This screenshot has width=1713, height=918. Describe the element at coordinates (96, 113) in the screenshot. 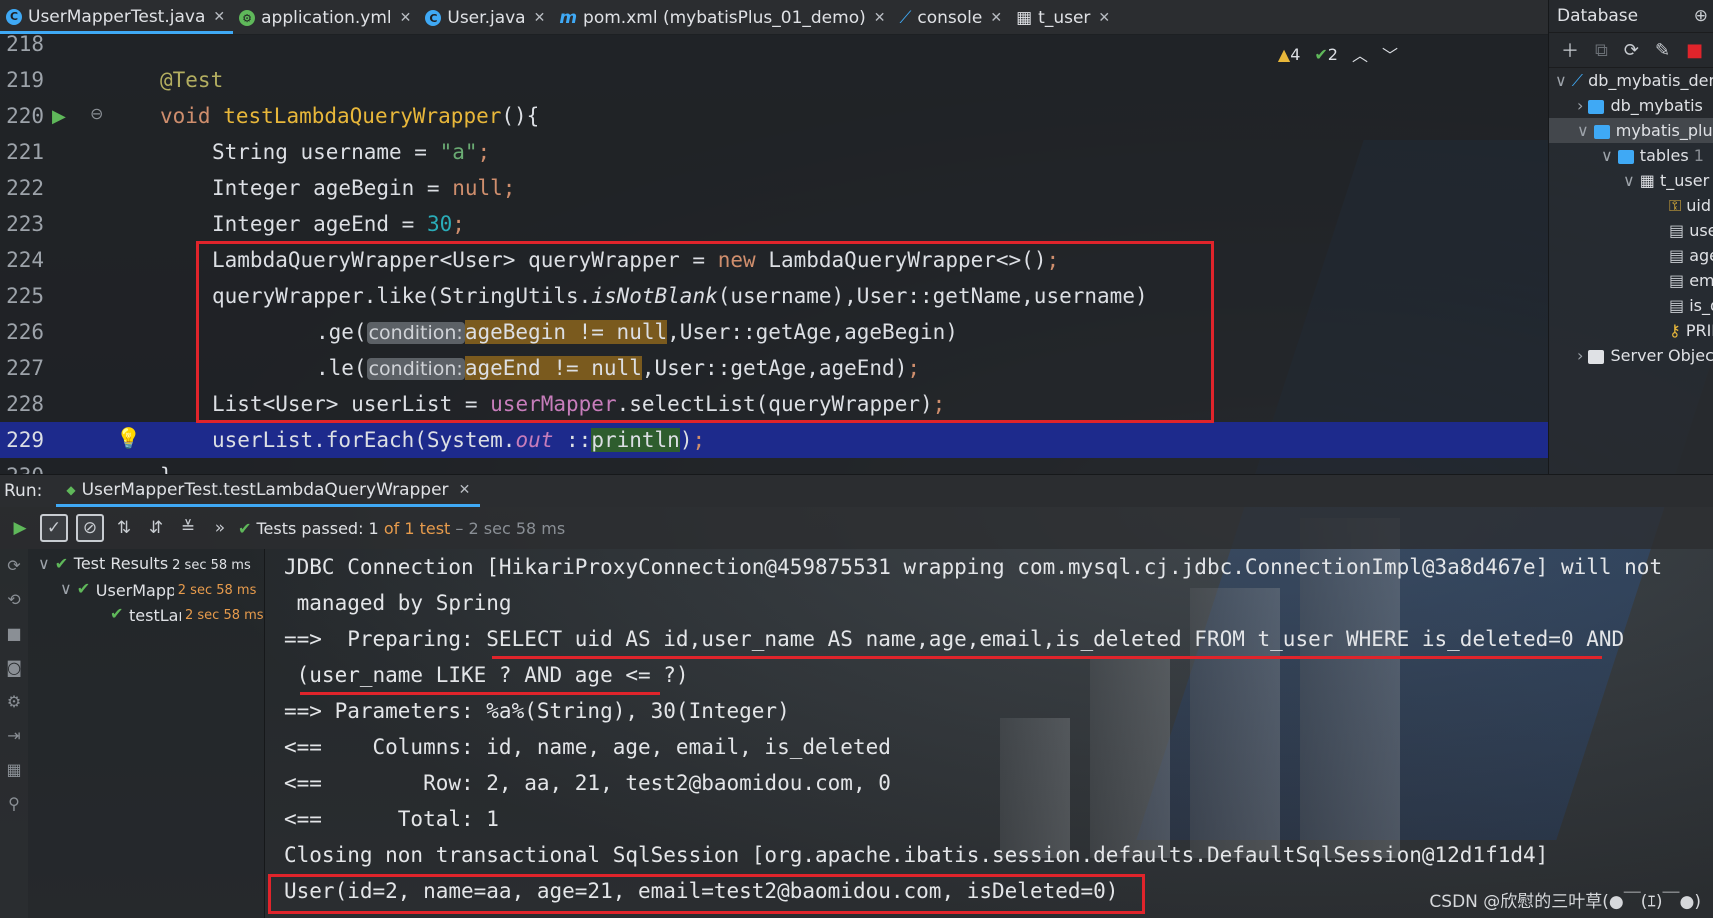

I see `fold-icon: ⊖` at that location.